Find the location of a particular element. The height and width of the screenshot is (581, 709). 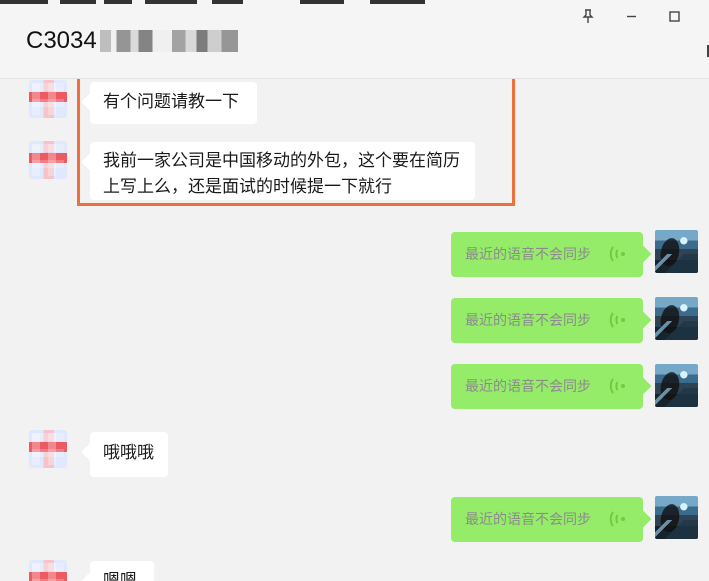

message-text: 有个问题请教一下 is located at coordinates (171, 102).